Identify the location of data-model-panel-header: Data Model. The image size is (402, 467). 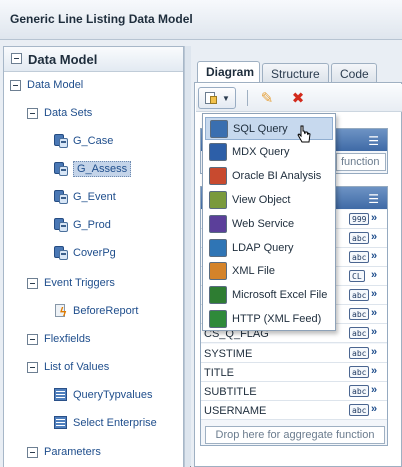
(93, 59).